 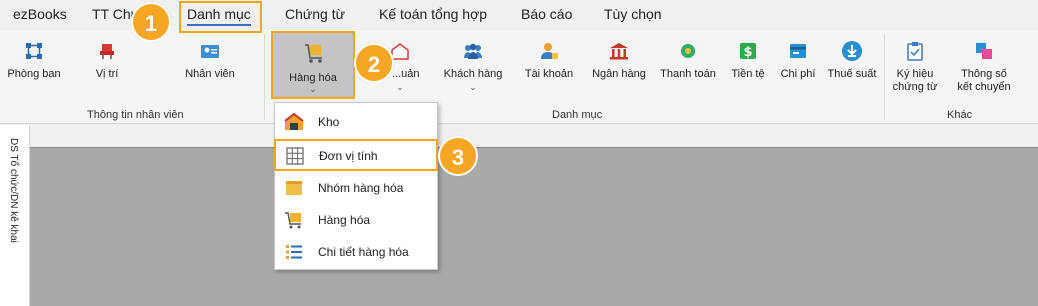 What do you see at coordinates (633, 14) in the screenshot?
I see `tab-tuy-chon: Tùy chọn` at bounding box center [633, 14].